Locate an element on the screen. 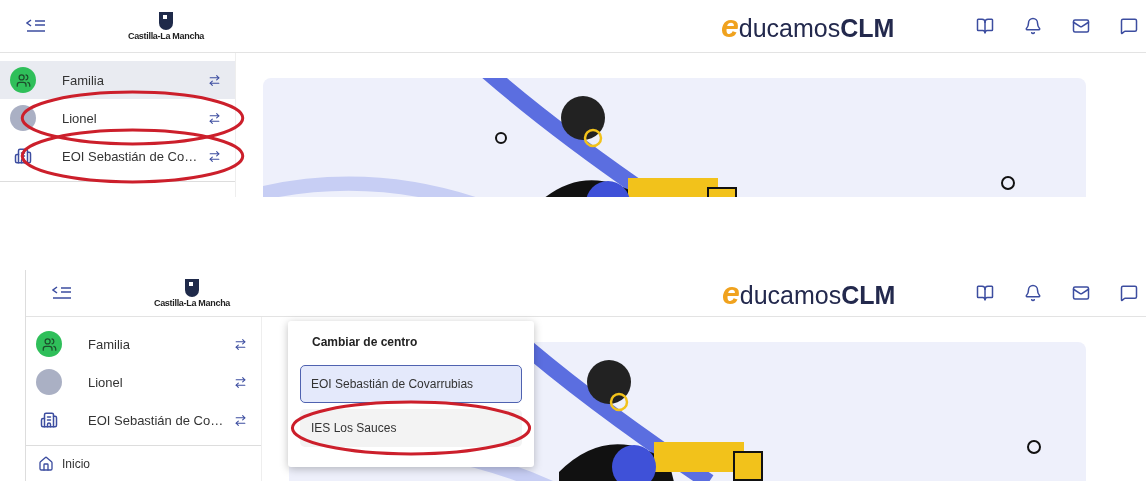 The height and width of the screenshot is (481, 1146). home-icon is located at coordinates (46, 464).